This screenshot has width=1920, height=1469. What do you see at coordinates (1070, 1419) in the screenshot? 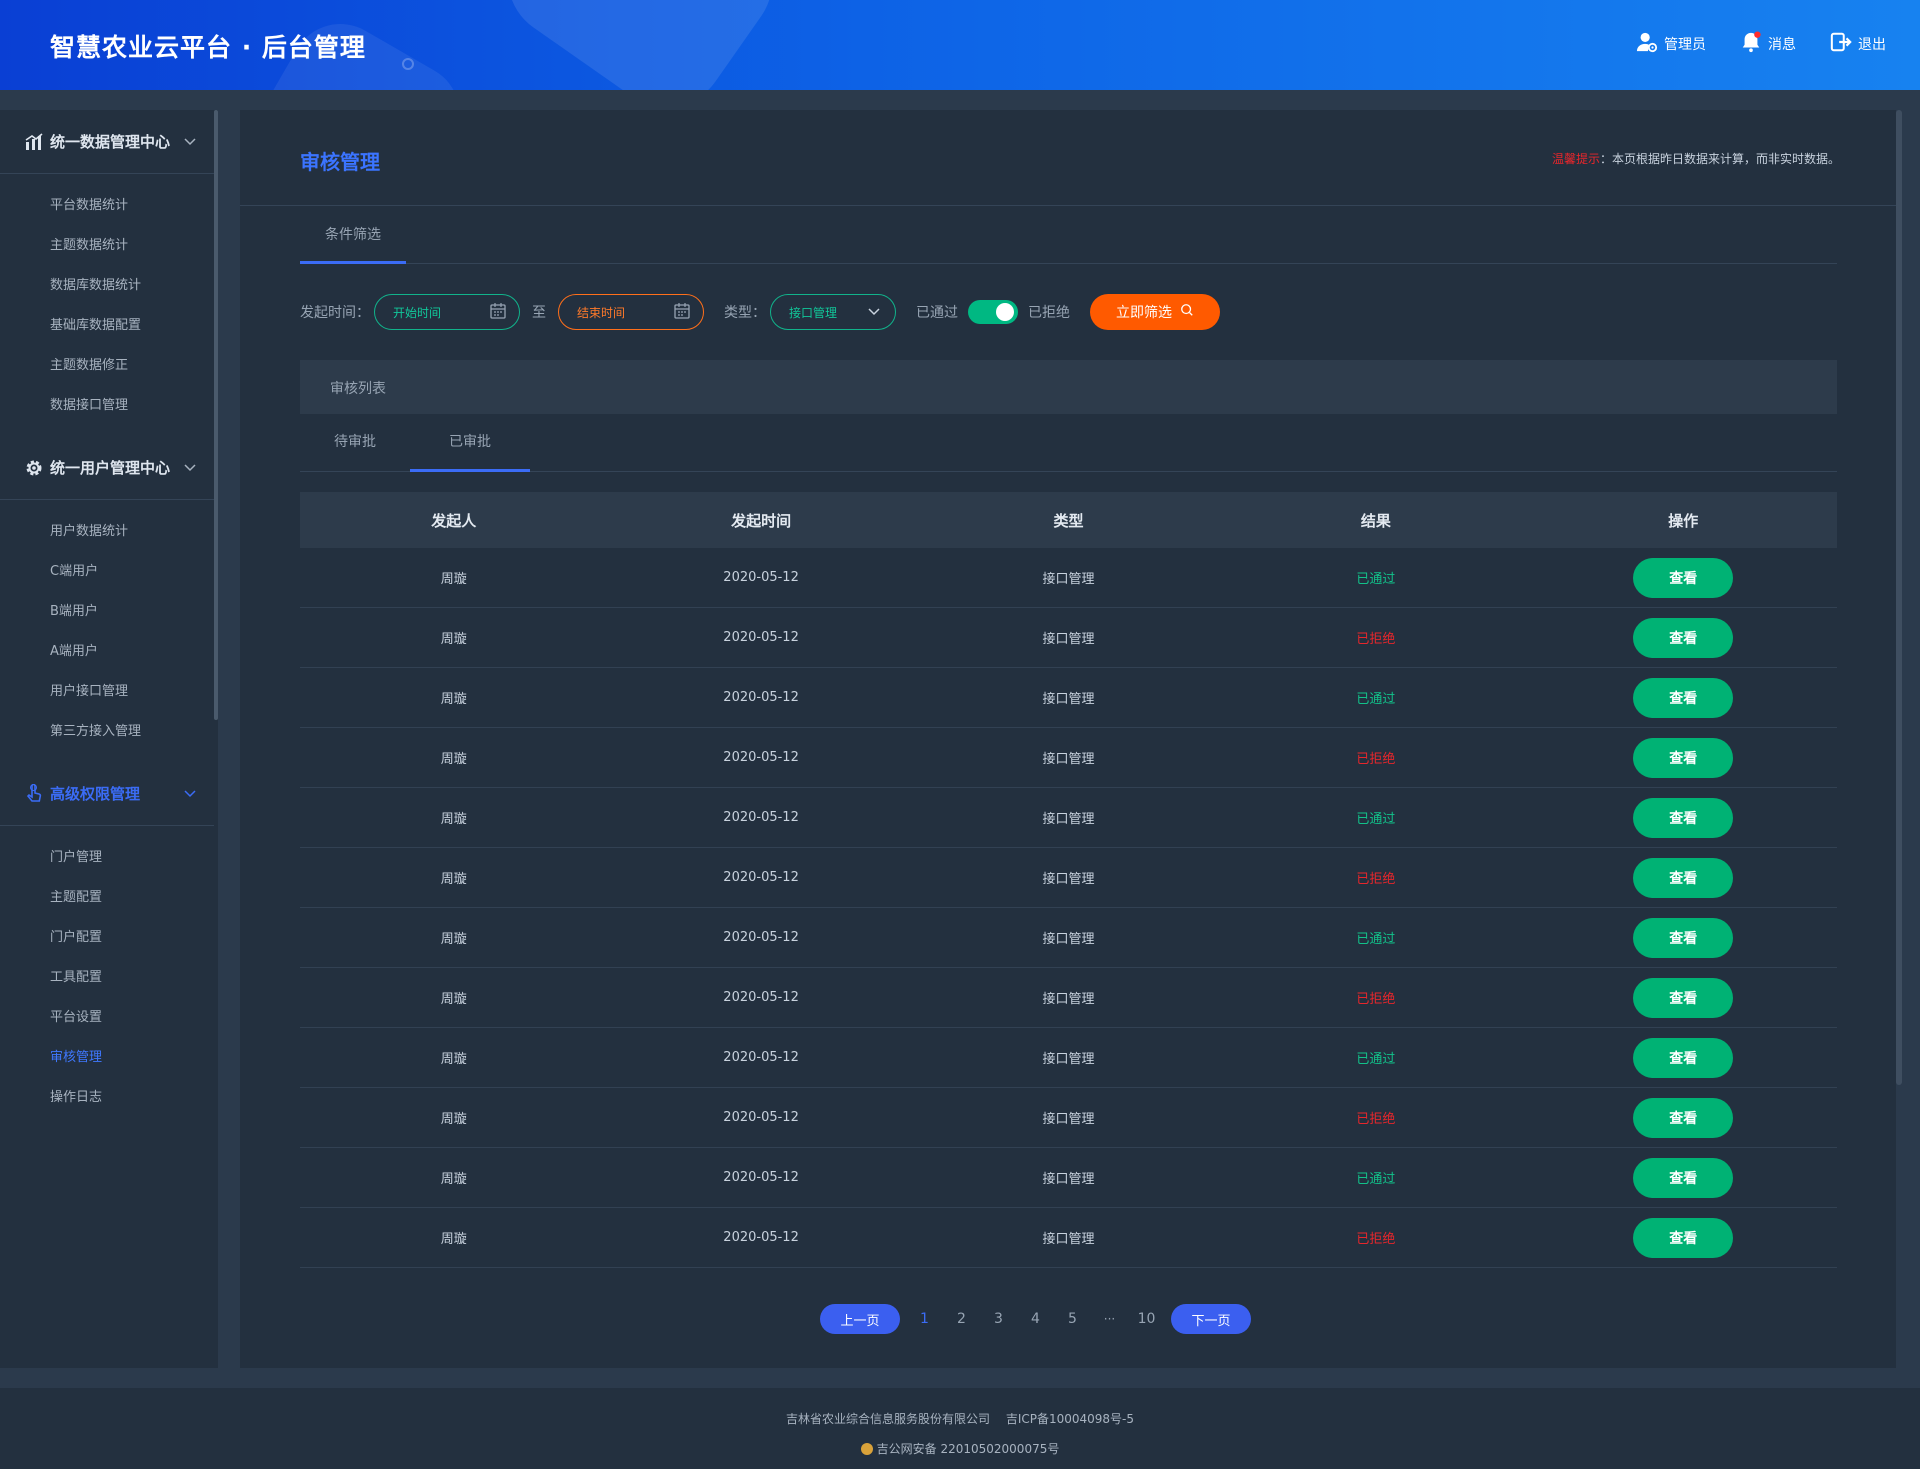
I see `footer-icp: 吉ICP备10004098号-5` at bounding box center [1070, 1419].